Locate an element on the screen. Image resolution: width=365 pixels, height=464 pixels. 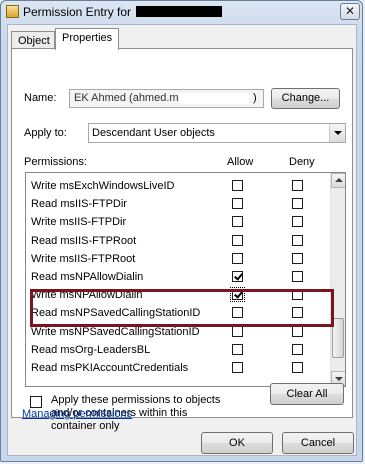
permission-row: Read msOrg-LeadersBL is located at coordinates (178, 350).